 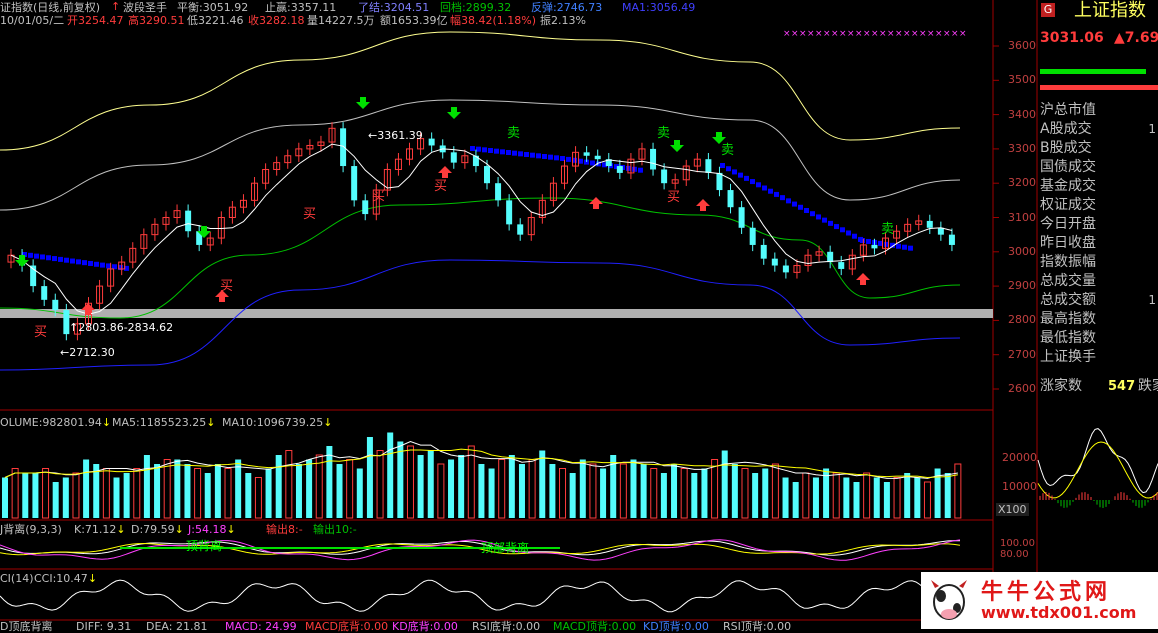 What do you see at coordinates (1012, 509) in the screenshot?
I see `volume-unit: X100` at bounding box center [1012, 509].